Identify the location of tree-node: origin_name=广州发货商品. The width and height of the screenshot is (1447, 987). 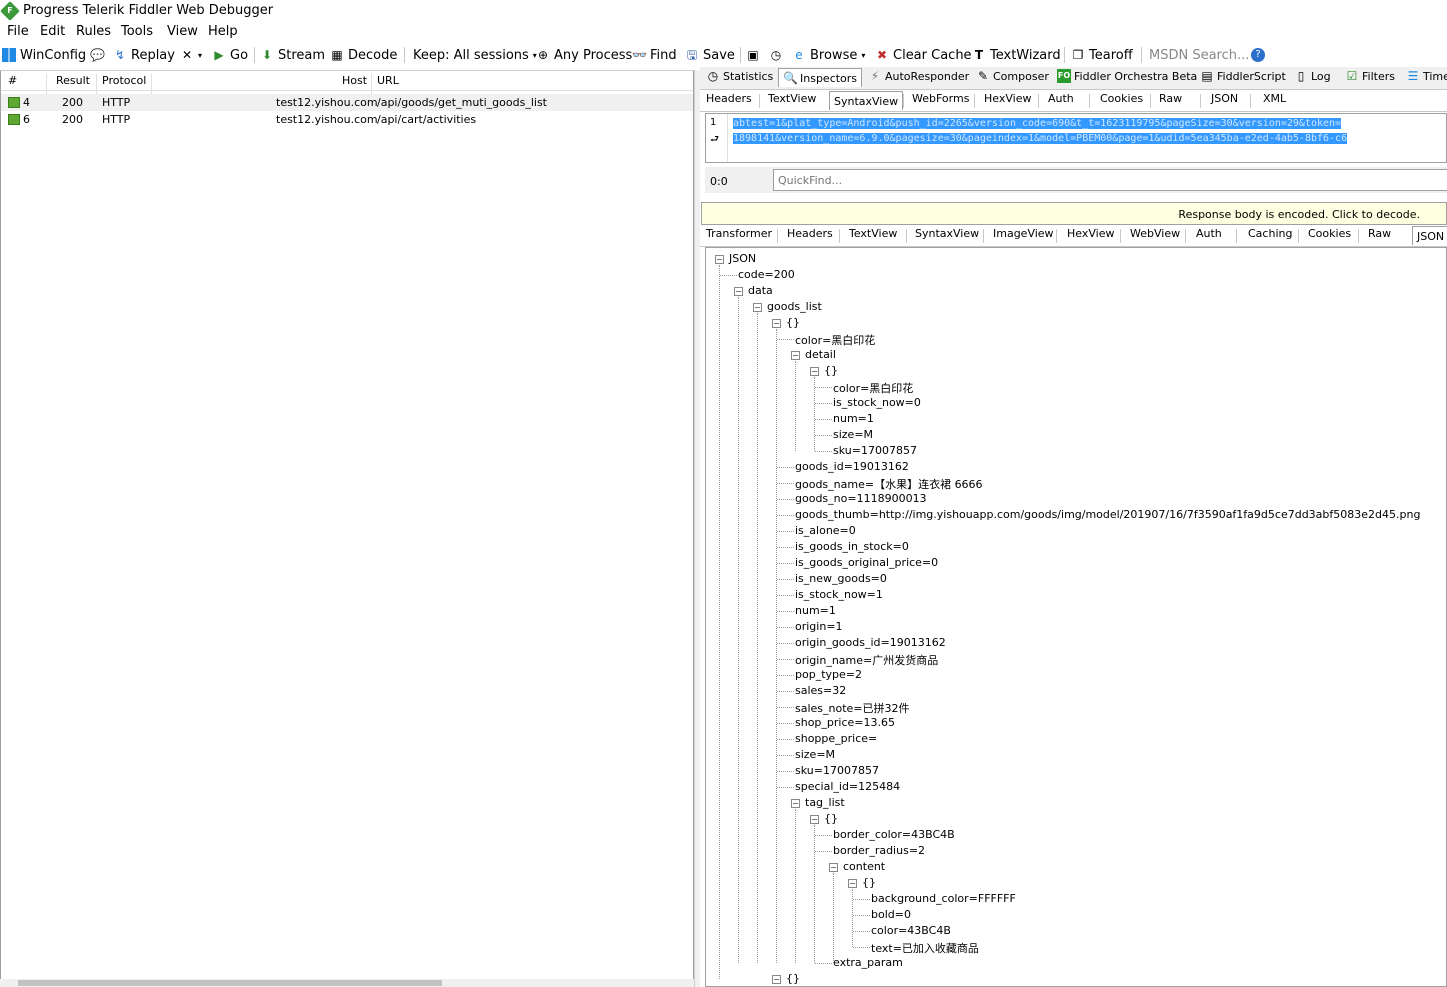
(866, 660).